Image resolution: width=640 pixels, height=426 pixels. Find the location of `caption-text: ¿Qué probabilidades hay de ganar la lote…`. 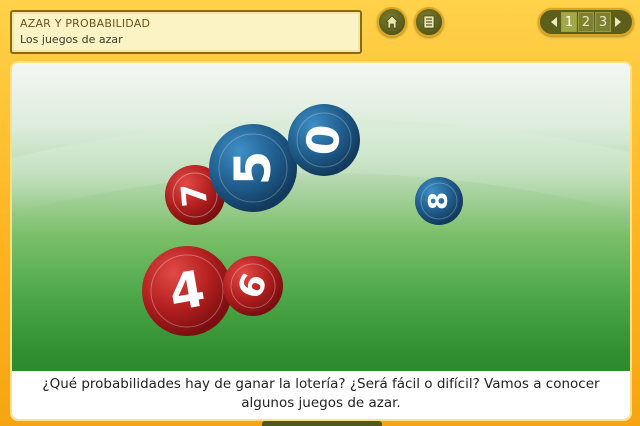

caption-text: ¿Qué probabilidades hay de ganar la lote… is located at coordinates (321, 395).